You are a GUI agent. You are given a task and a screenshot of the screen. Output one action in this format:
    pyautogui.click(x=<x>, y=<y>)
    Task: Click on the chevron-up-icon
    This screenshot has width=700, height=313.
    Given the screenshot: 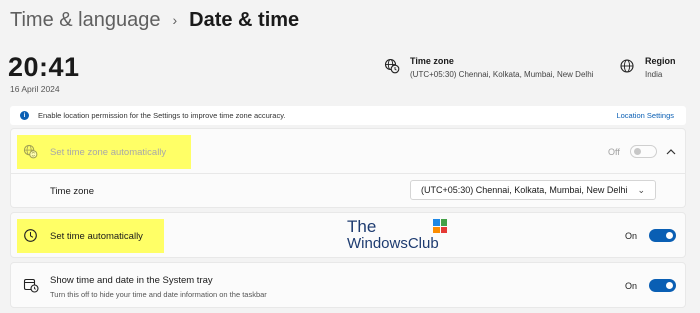 What is the action you would take?
    pyautogui.click(x=671, y=151)
    